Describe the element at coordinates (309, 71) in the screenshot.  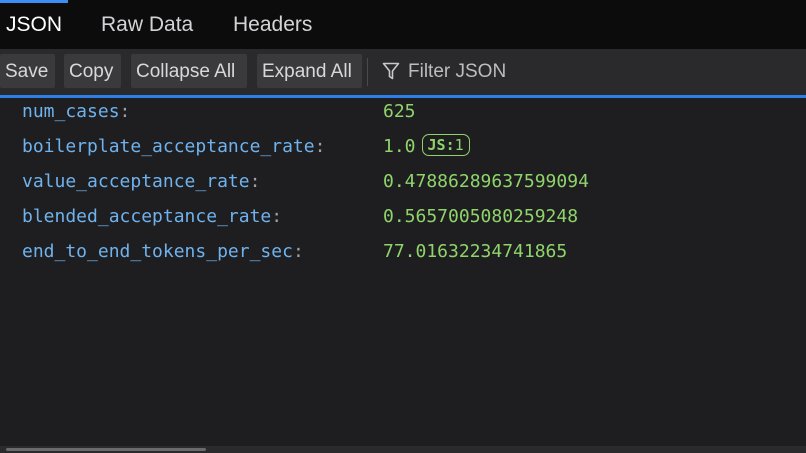
I see `expand-all-button: Expand All` at that location.